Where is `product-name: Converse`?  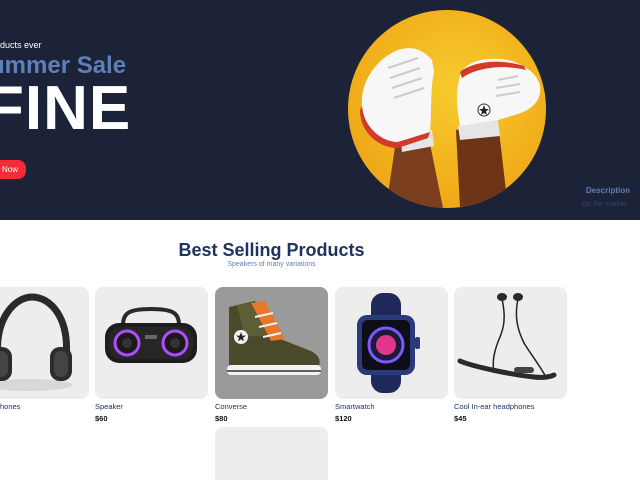
product-name: Converse is located at coordinates (231, 406).